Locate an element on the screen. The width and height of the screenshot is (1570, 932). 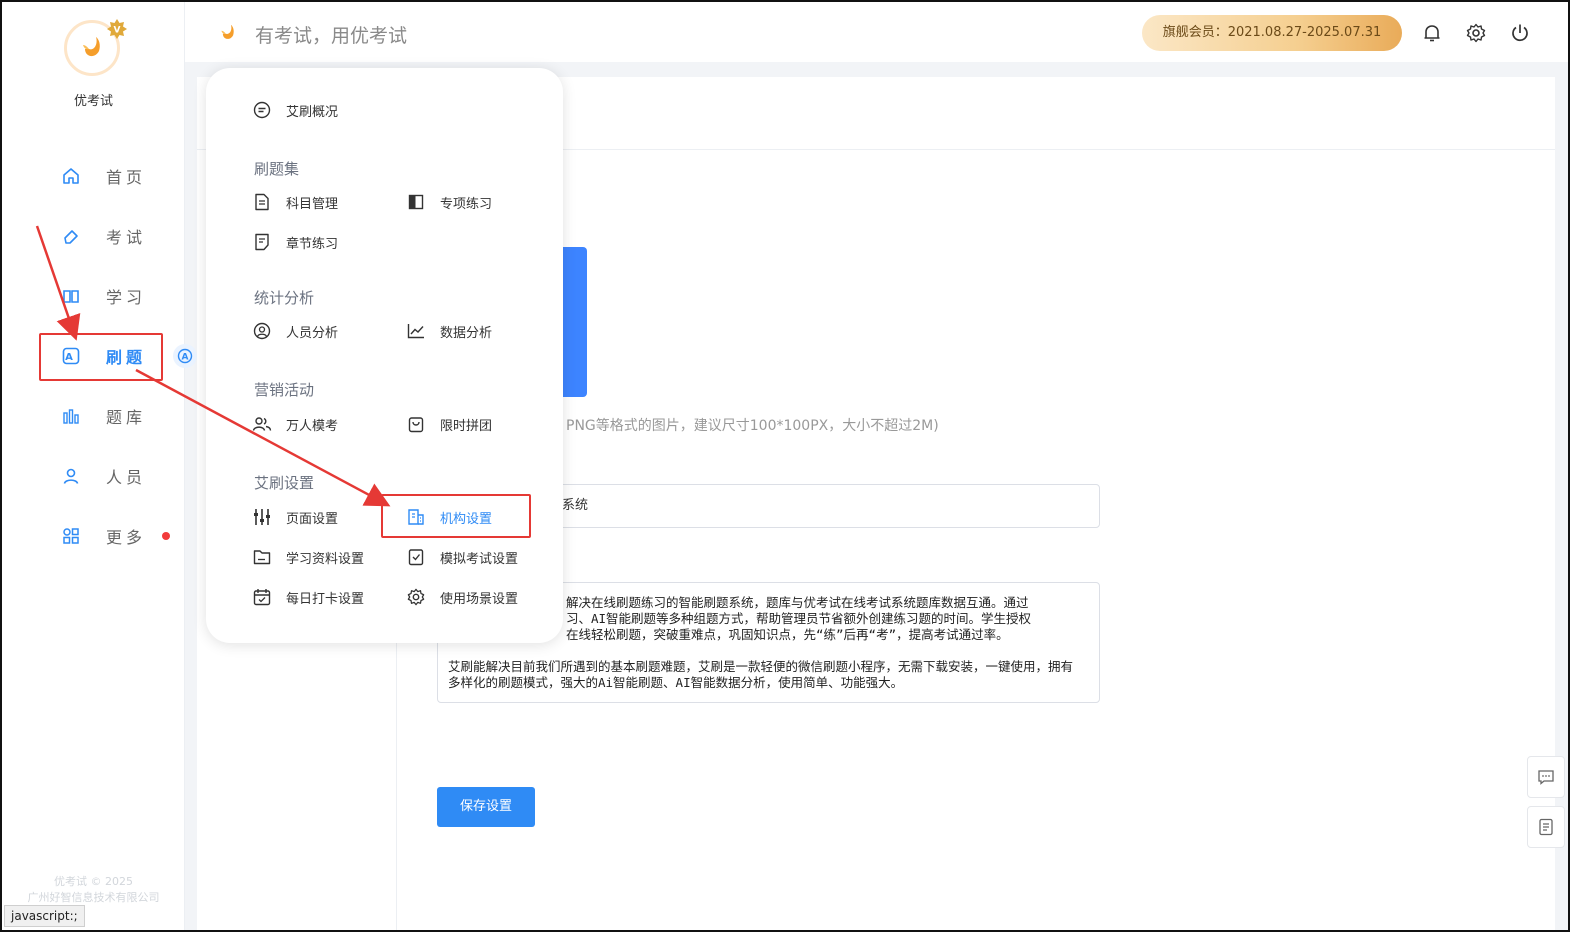
cog-icon is located at coordinates (416, 597).